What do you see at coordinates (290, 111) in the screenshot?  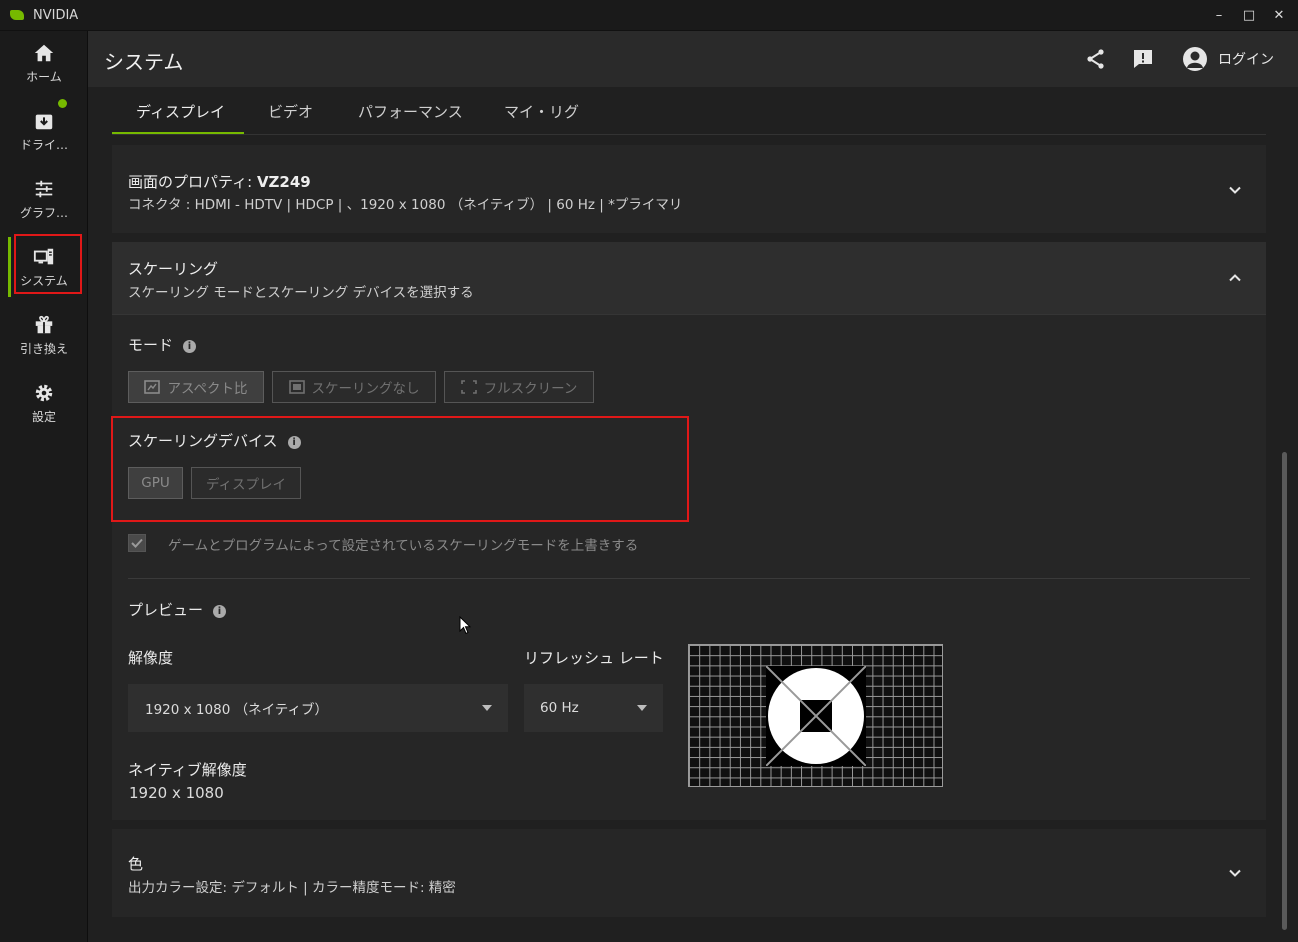 I see `tab-video: ビデオ` at bounding box center [290, 111].